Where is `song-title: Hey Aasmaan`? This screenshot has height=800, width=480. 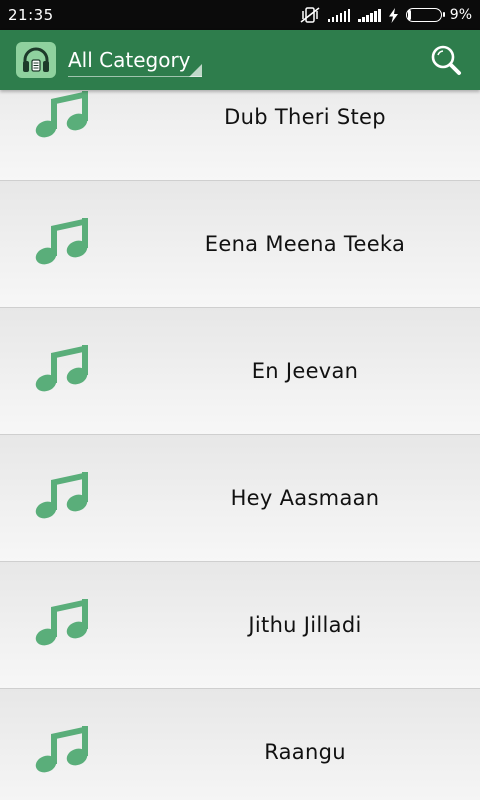 song-title: Hey Aasmaan is located at coordinates (305, 498).